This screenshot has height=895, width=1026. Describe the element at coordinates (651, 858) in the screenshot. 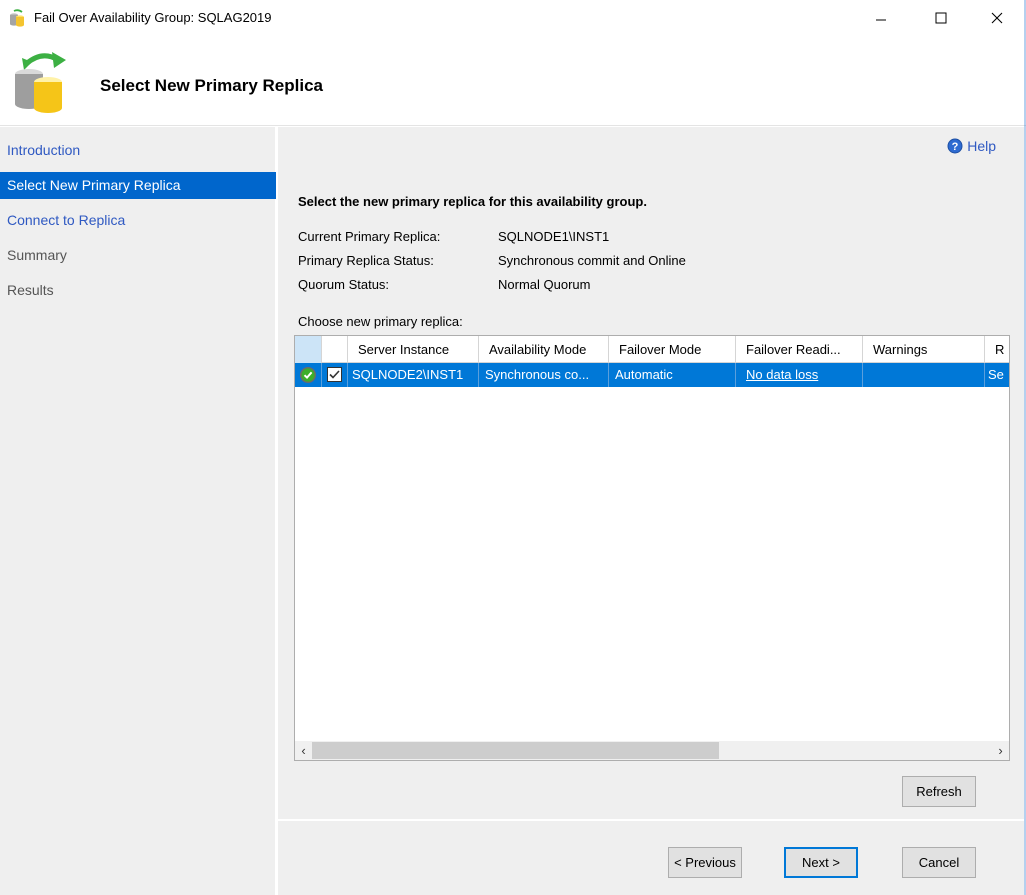

I see `wizard-footer: < Previous Next > Cancel` at that location.